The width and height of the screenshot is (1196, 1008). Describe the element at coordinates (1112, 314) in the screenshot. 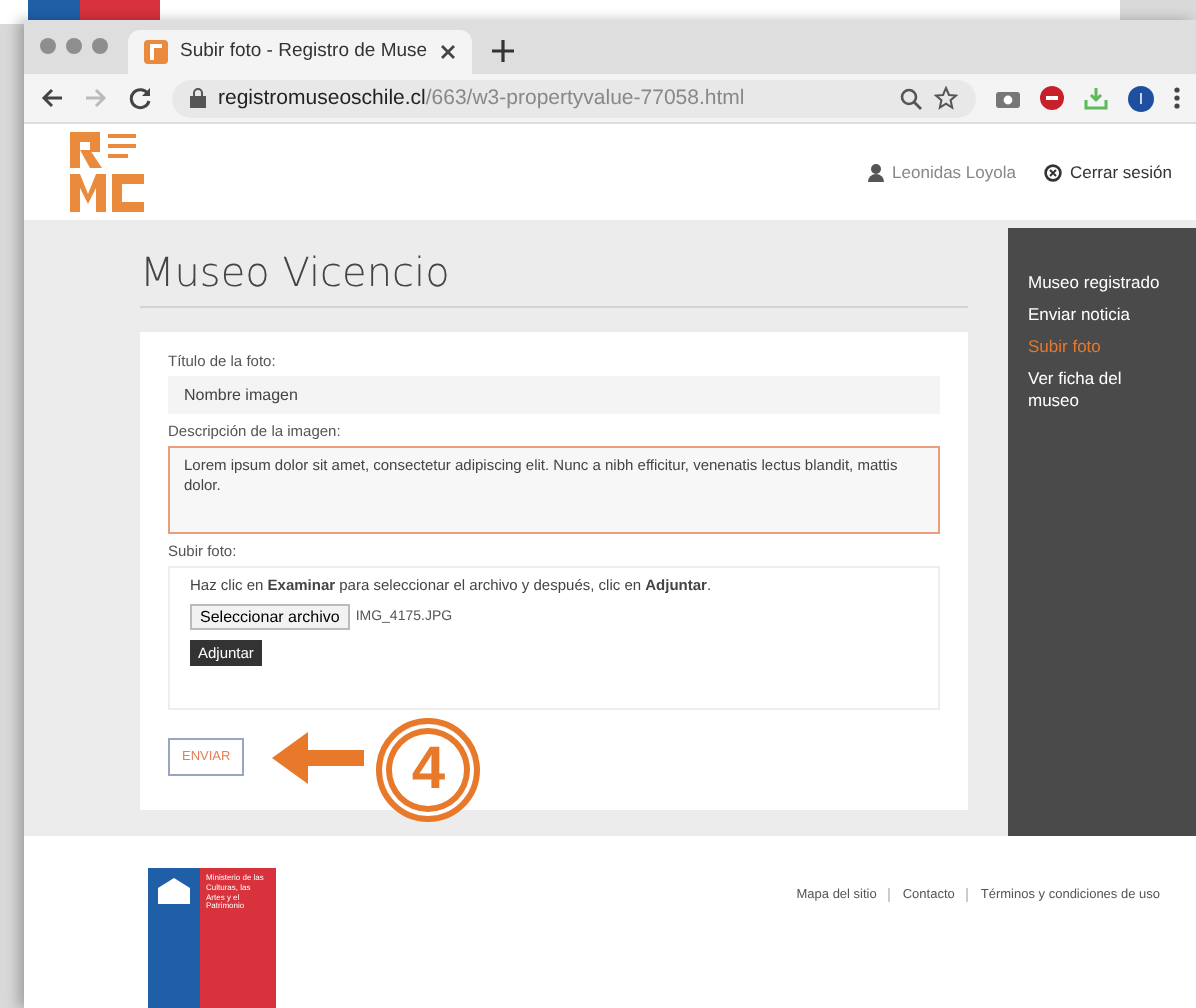

I see `sidebar-item: Enviar noticia` at that location.